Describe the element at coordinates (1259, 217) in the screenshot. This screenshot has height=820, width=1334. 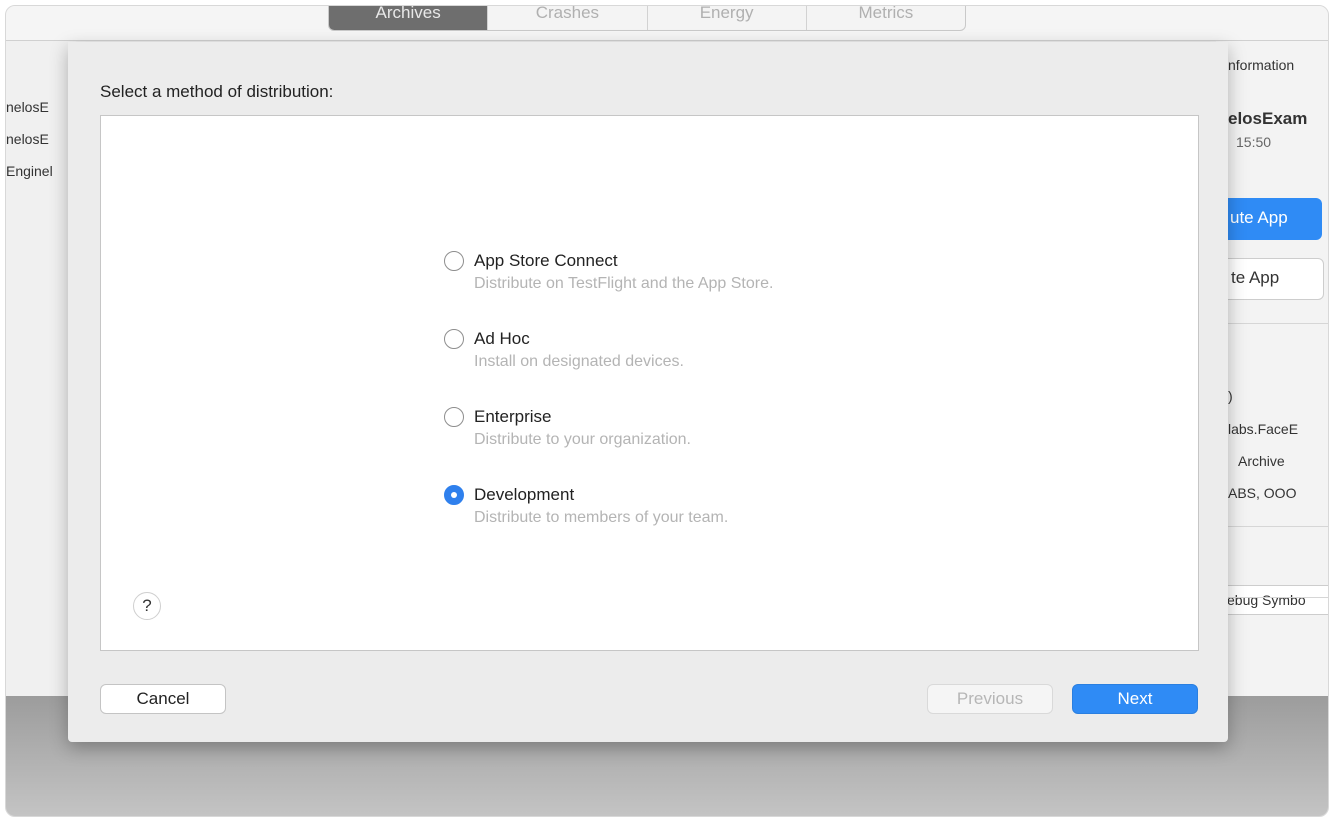
I see `distribute-app-label: ute App` at that location.